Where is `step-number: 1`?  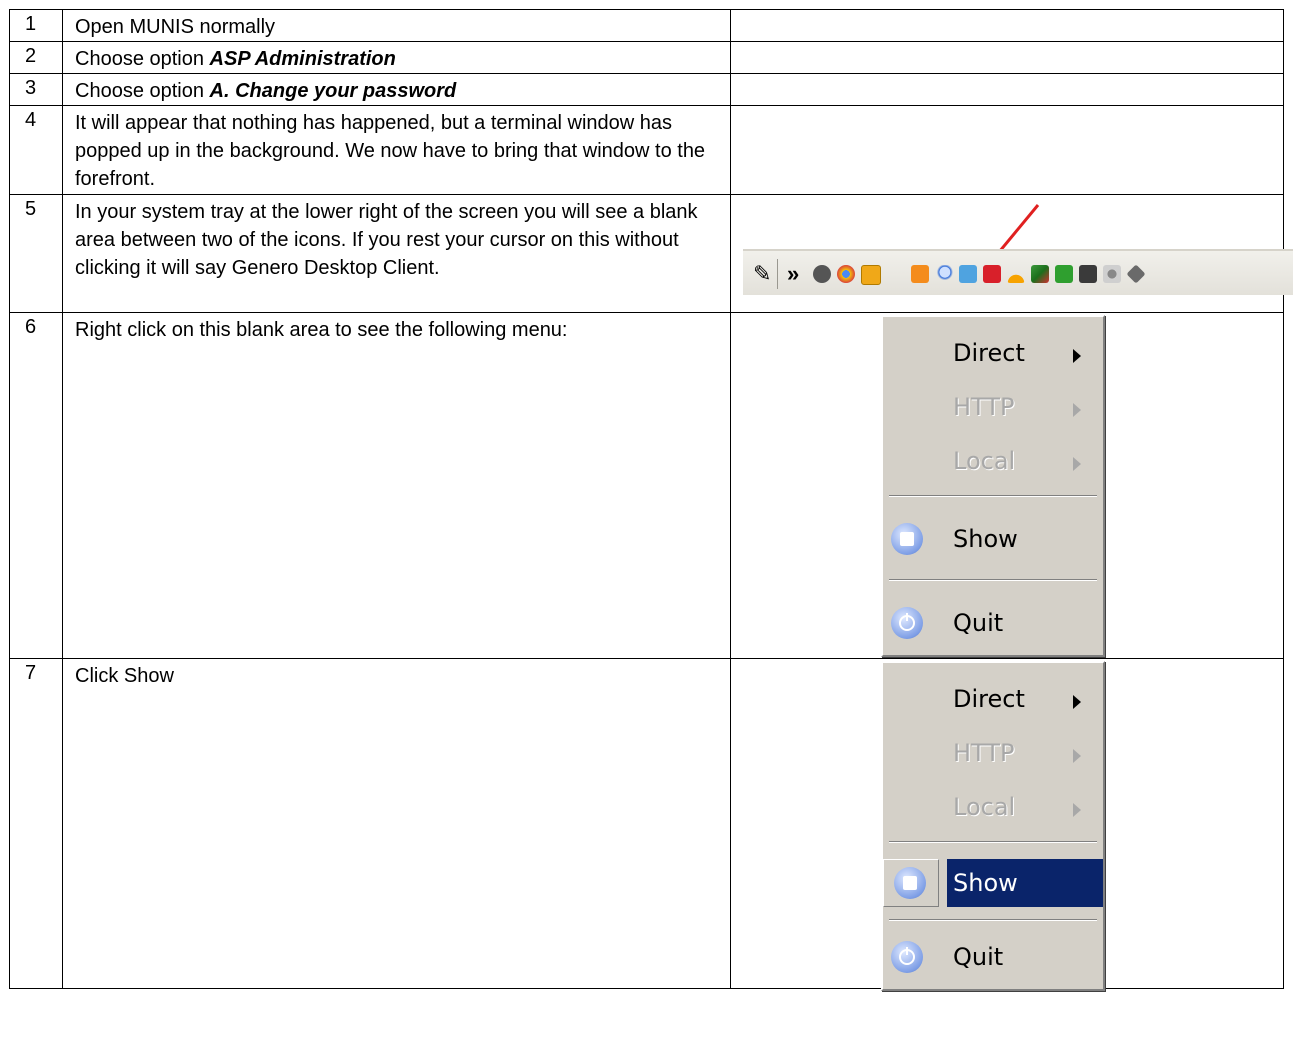 step-number: 1 is located at coordinates (36, 25).